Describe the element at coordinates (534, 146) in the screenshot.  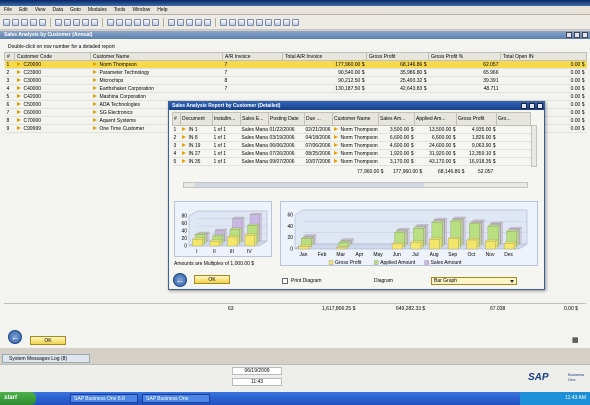
I see `vertical-scrollbar` at that location.